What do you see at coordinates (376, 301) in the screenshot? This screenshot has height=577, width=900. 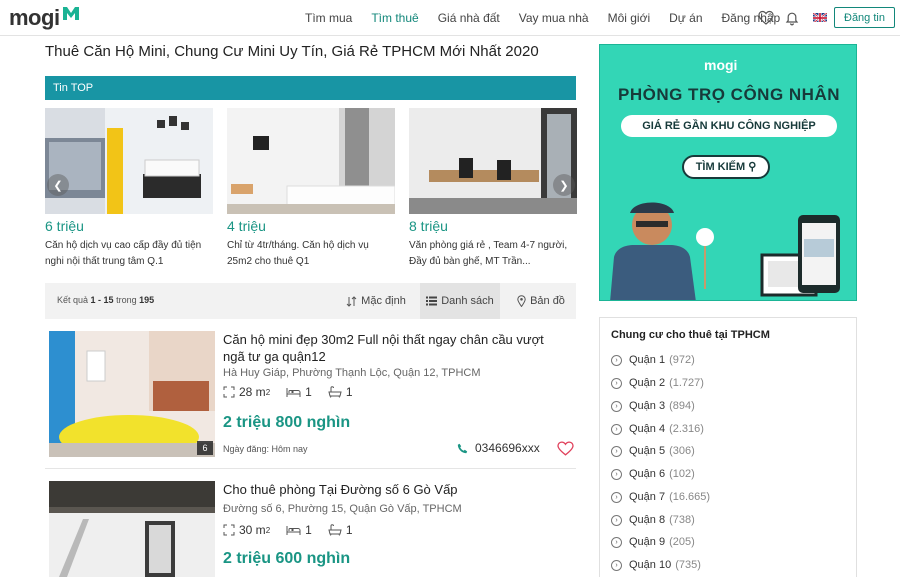 I see `view-default: Mặc định` at bounding box center [376, 301].